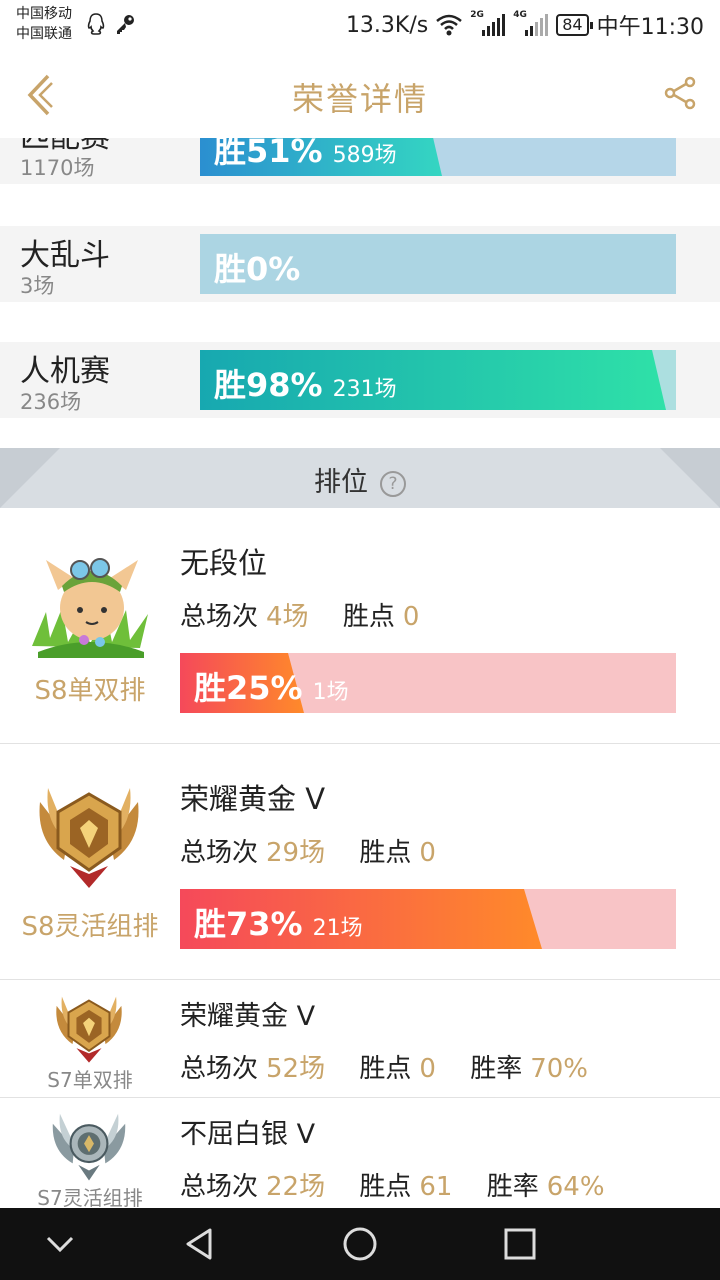 This screenshot has width=720, height=1280. Describe the element at coordinates (520, 1244) in the screenshot. I see `recents-nav-button` at that location.